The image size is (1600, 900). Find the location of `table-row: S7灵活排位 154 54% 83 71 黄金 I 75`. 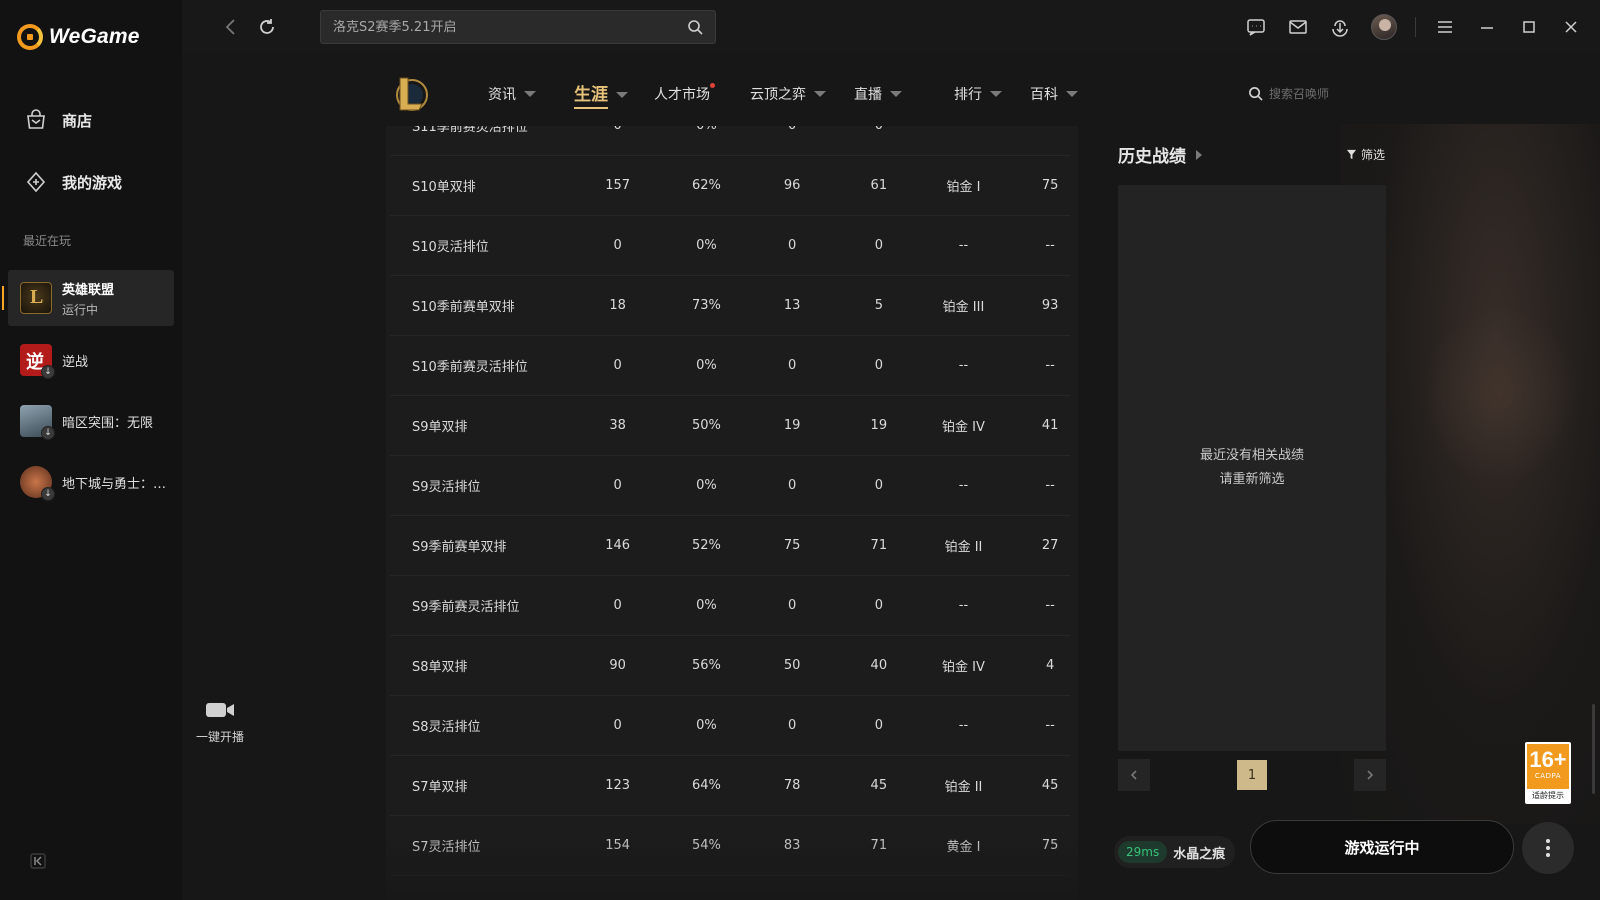

table-row: S7灵活排位 154 54% 83 71 黄金 I 75 is located at coordinates (730, 846).